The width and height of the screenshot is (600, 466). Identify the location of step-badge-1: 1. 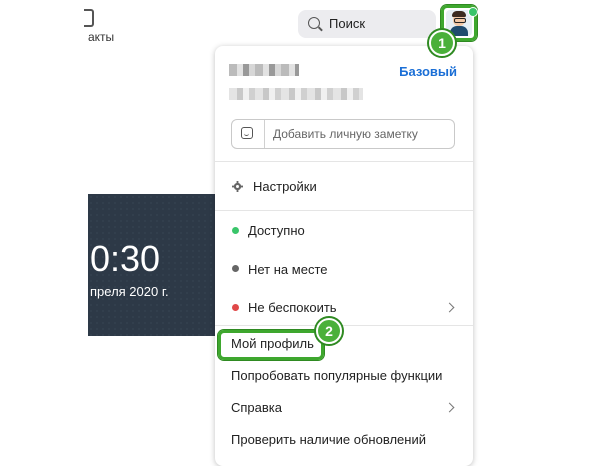
(442, 43).